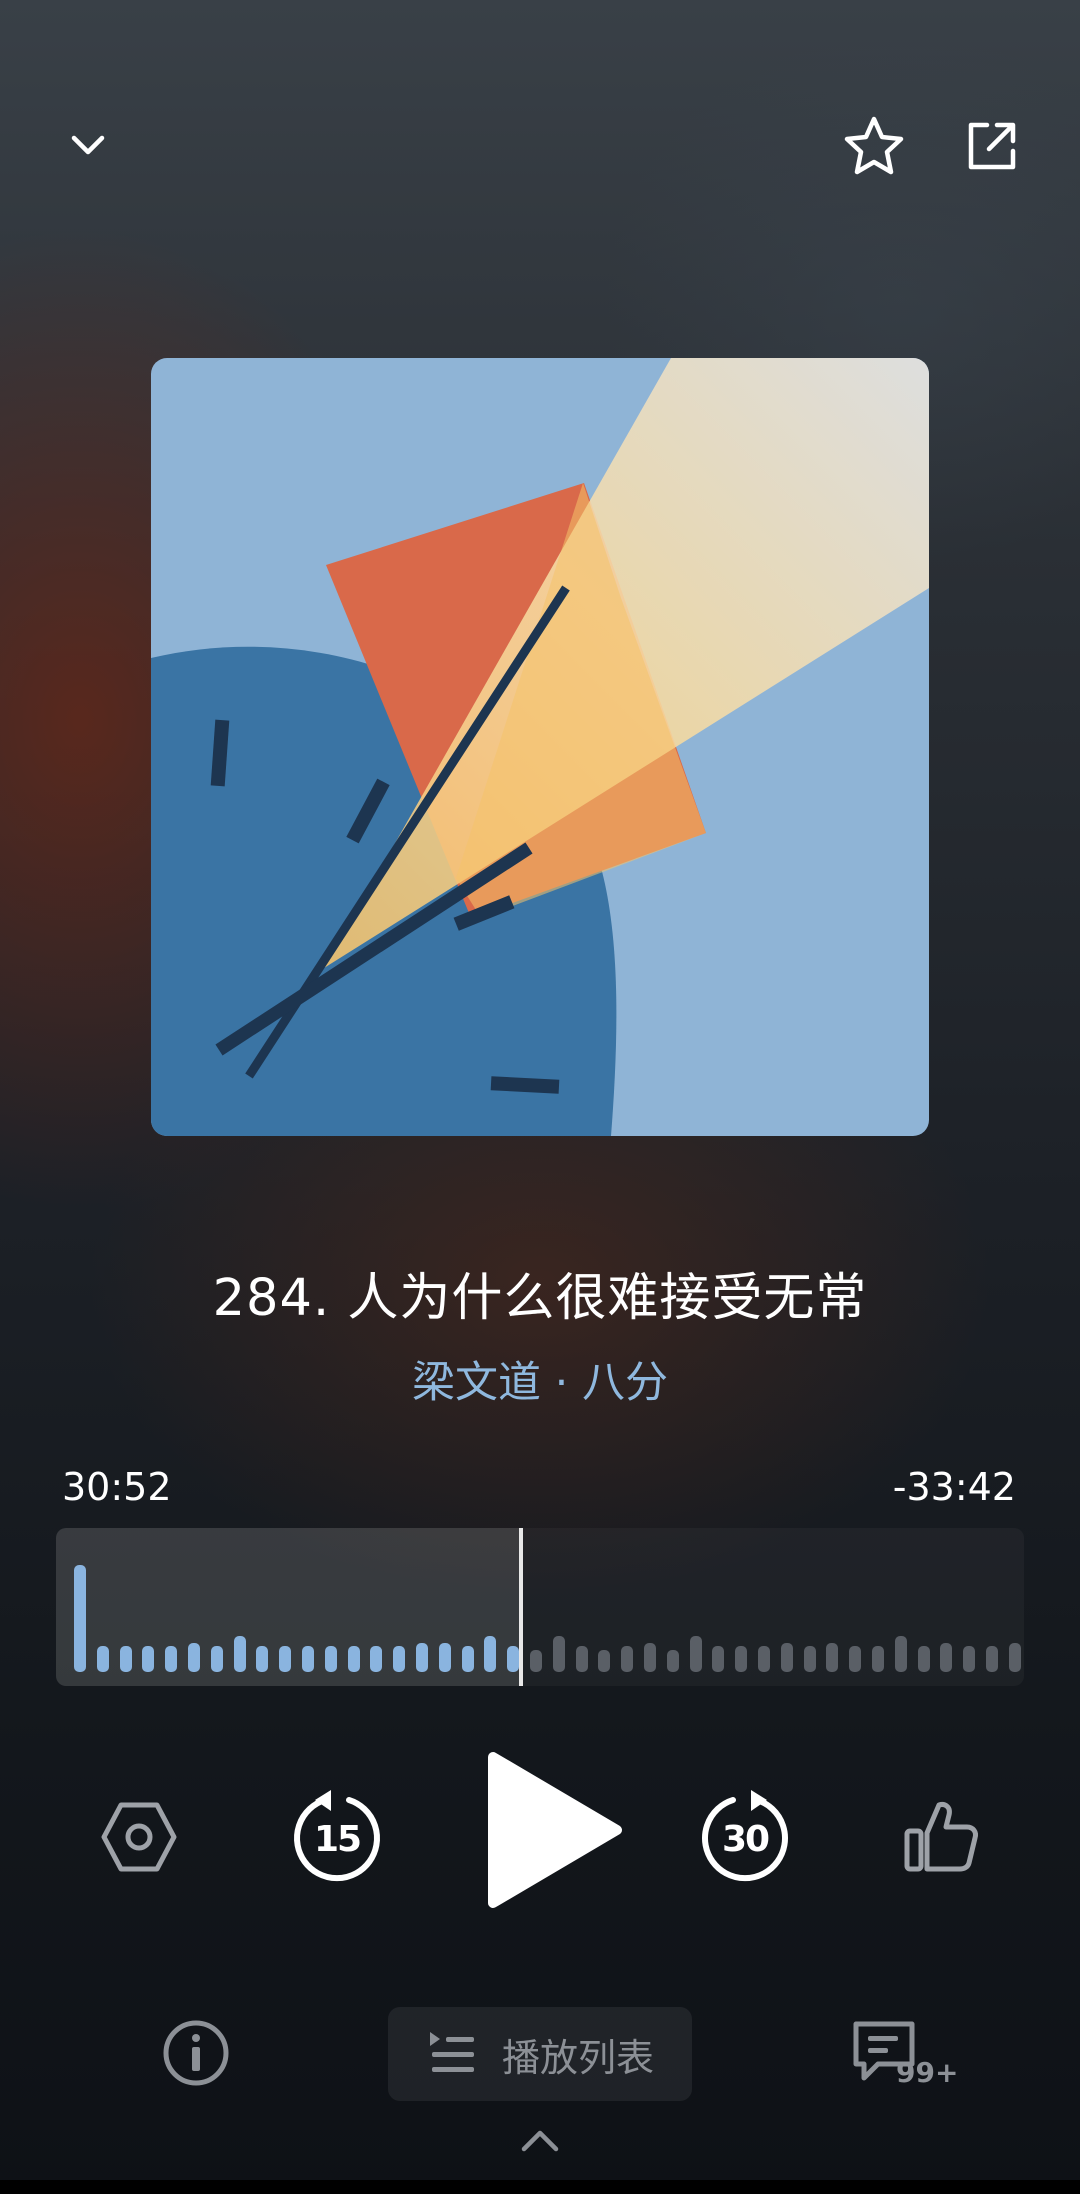 The width and height of the screenshot is (1080, 2194). Describe the element at coordinates (451, 2052) in the screenshot. I see `playlist-icon` at that location.